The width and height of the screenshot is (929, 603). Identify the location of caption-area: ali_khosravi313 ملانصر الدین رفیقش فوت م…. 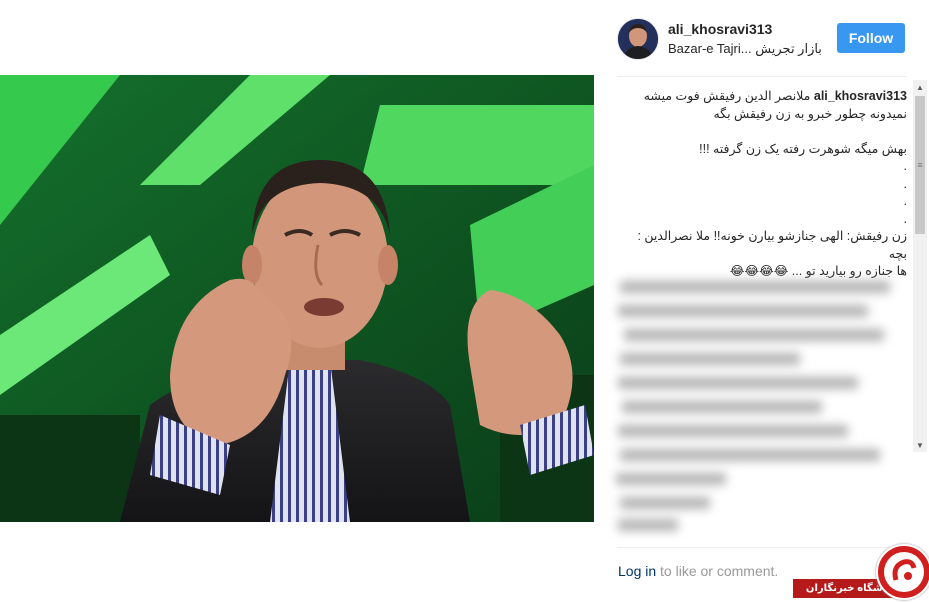
(762, 183).